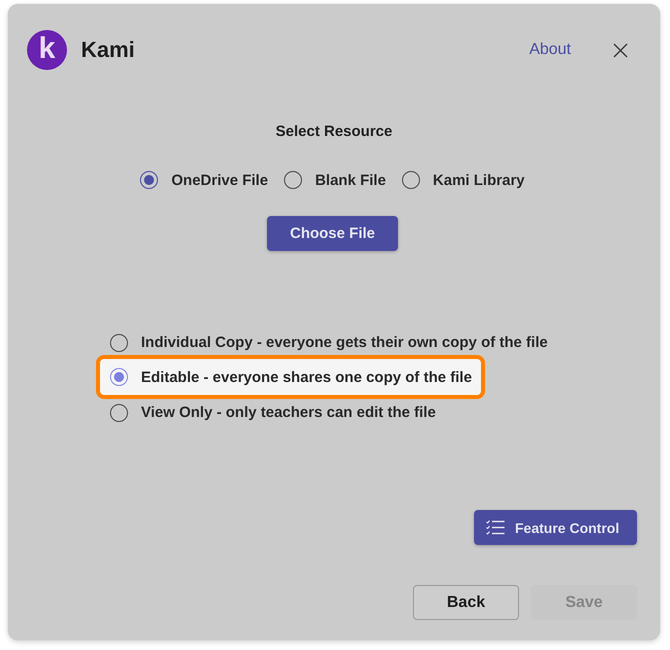  Describe the element at coordinates (555, 527) in the screenshot. I see `feature-control-button: Feature Control` at that location.